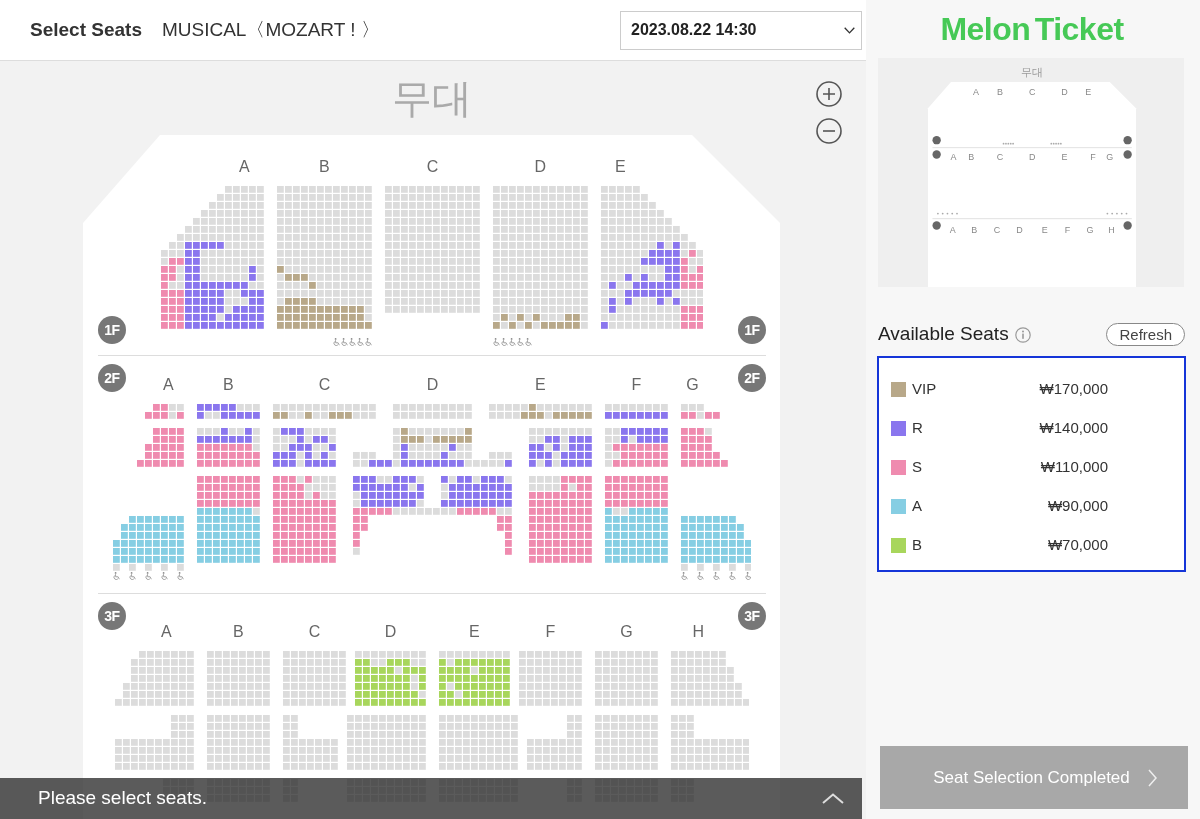 The height and width of the screenshot is (819, 1200). Describe the element at coordinates (698, 632) in the screenshot. I see `section-label: H` at that location.